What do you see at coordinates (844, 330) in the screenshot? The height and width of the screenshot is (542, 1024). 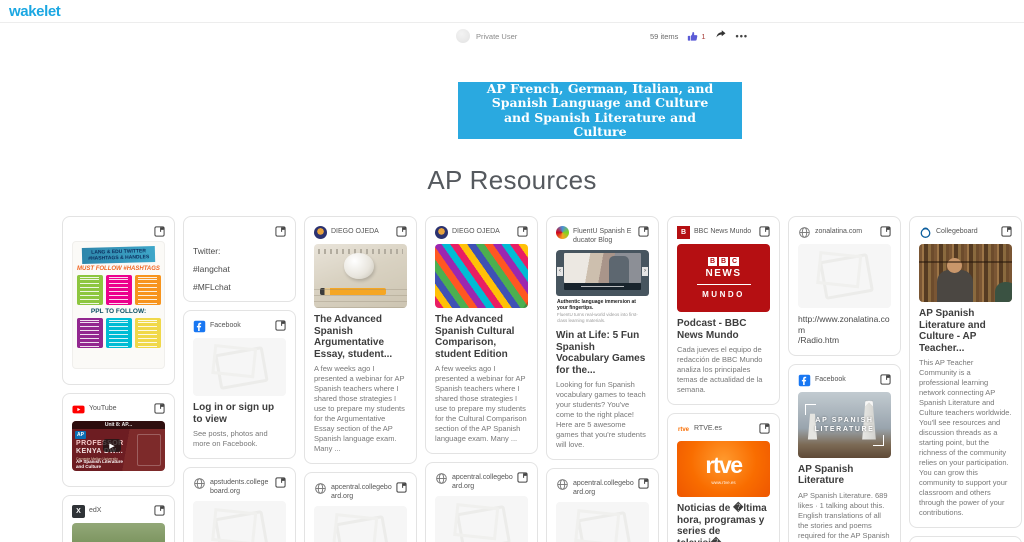 I see `card-link-text: http://www.zonalatina.com /Radio.htm` at bounding box center [844, 330].